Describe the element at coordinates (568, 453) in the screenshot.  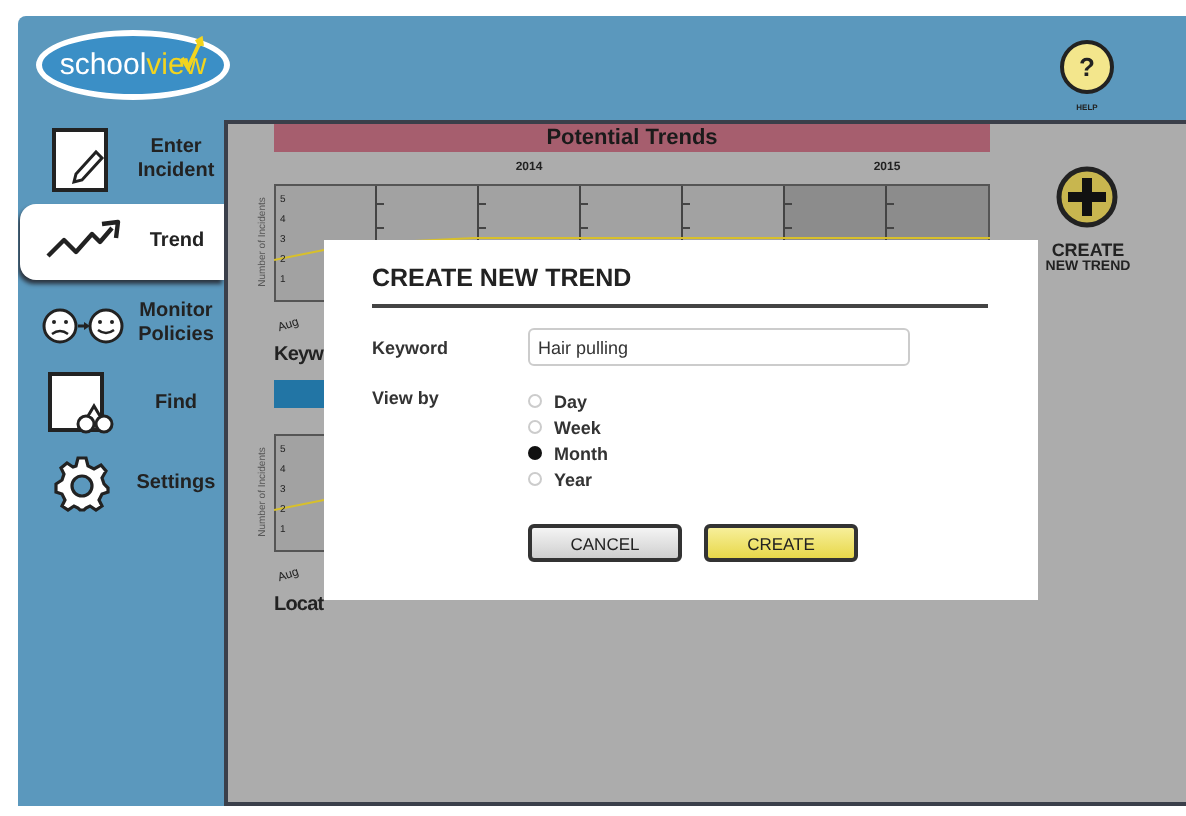
I see `radio-option: Month` at that location.